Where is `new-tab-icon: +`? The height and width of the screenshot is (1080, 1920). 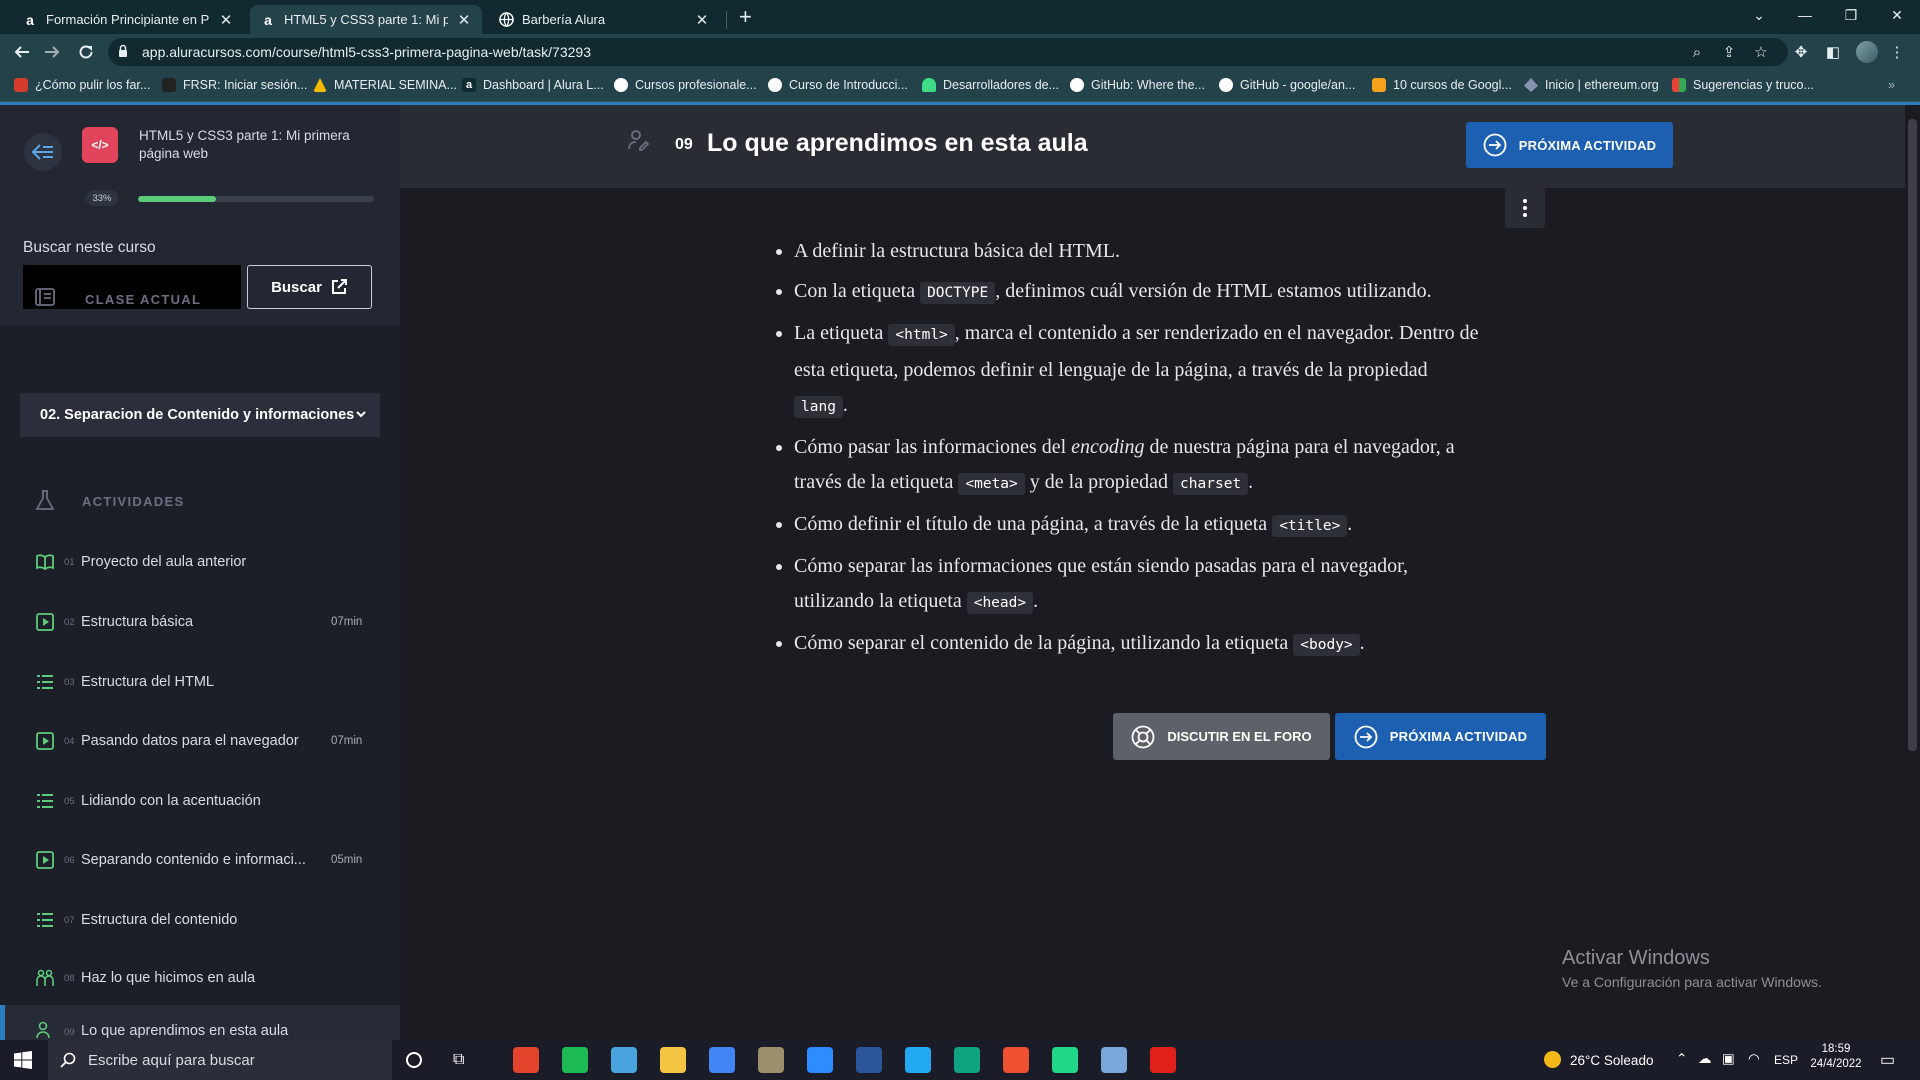
new-tab-icon: + is located at coordinates (745, 17).